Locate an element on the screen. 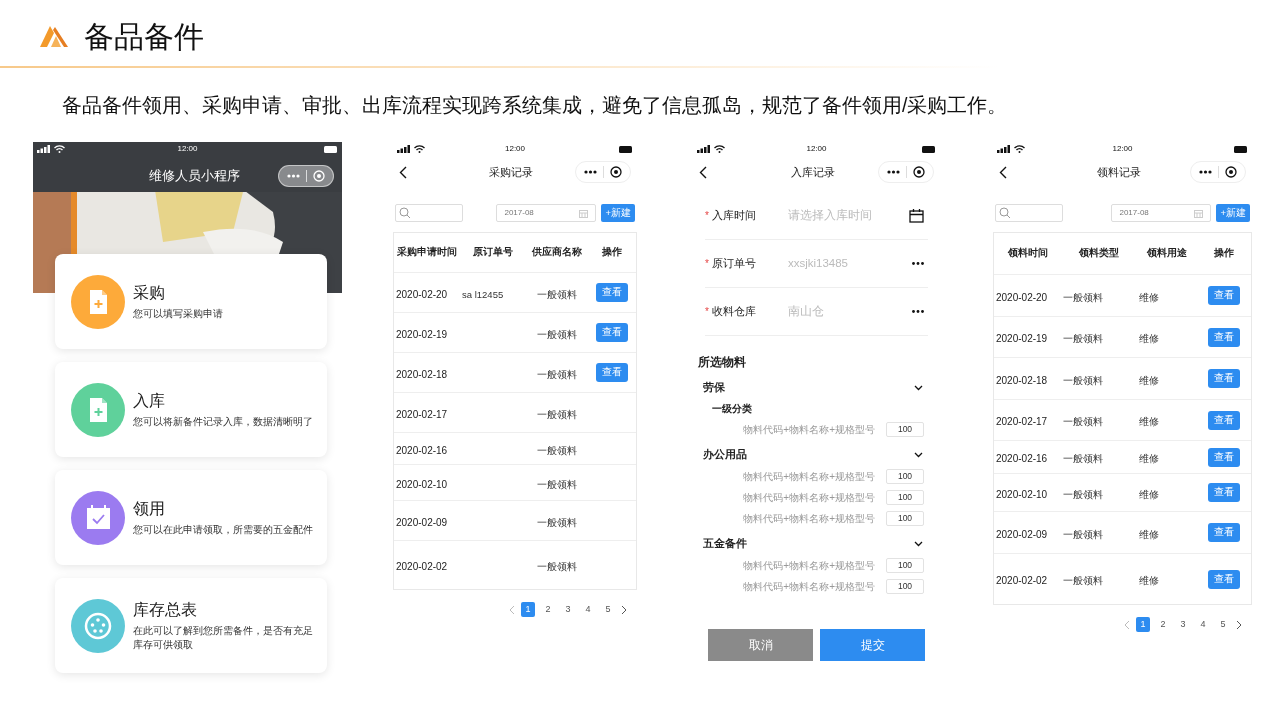 The height and width of the screenshot is (720, 1280). cancel-button: 取消 is located at coordinates (760, 645).